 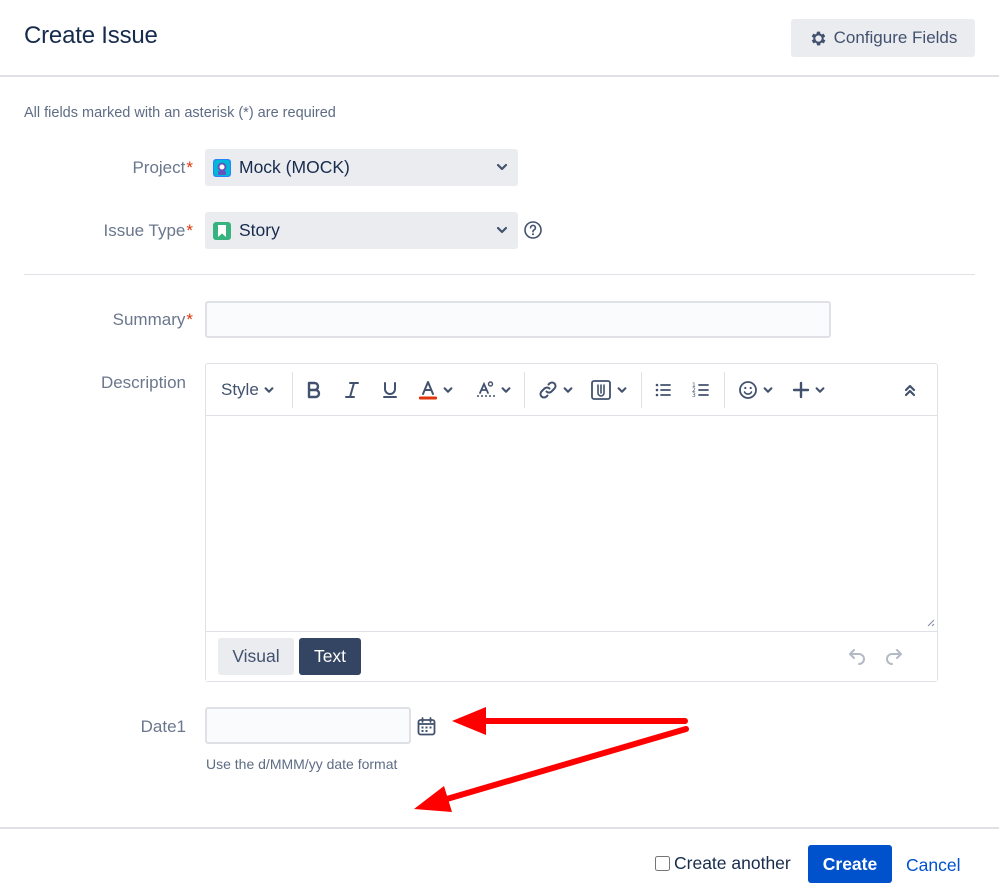 I want to click on emoji-icon, so click(x=748, y=390).